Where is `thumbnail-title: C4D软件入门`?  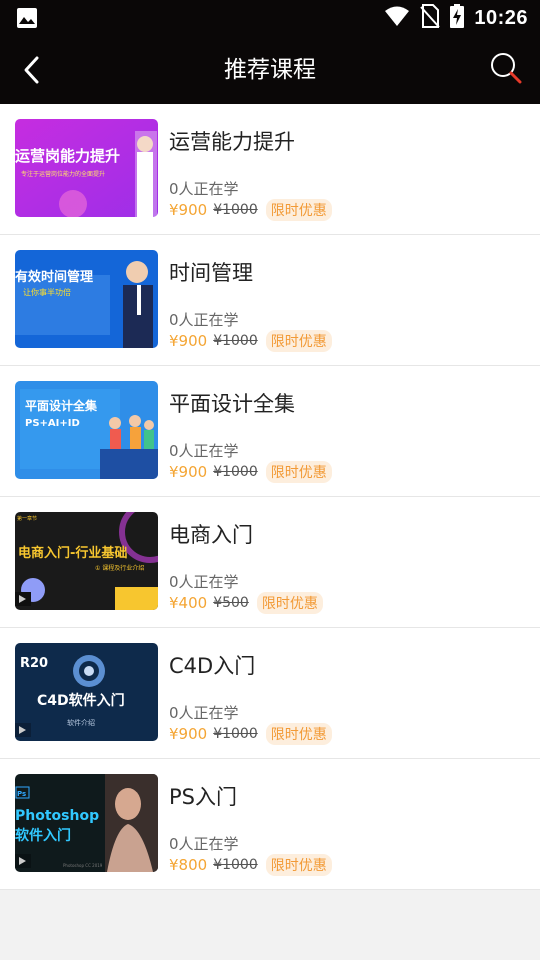
thumbnail-title: C4D软件入门 is located at coordinates (81, 700).